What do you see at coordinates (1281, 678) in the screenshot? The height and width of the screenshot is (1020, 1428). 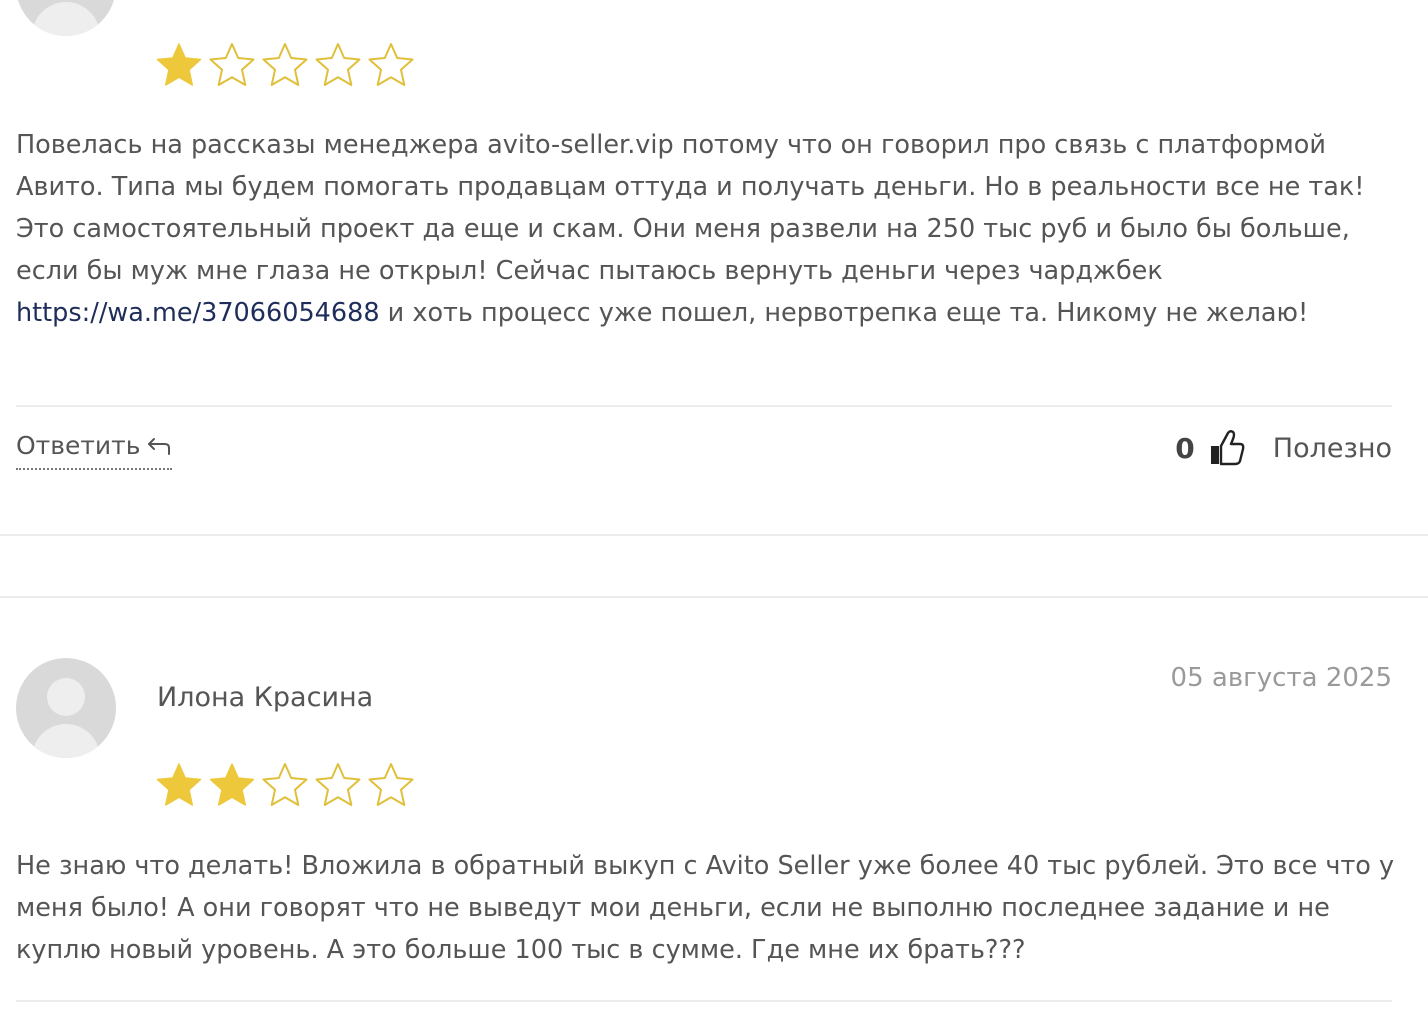 I see `review-date: 05 августа 2025` at bounding box center [1281, 678].